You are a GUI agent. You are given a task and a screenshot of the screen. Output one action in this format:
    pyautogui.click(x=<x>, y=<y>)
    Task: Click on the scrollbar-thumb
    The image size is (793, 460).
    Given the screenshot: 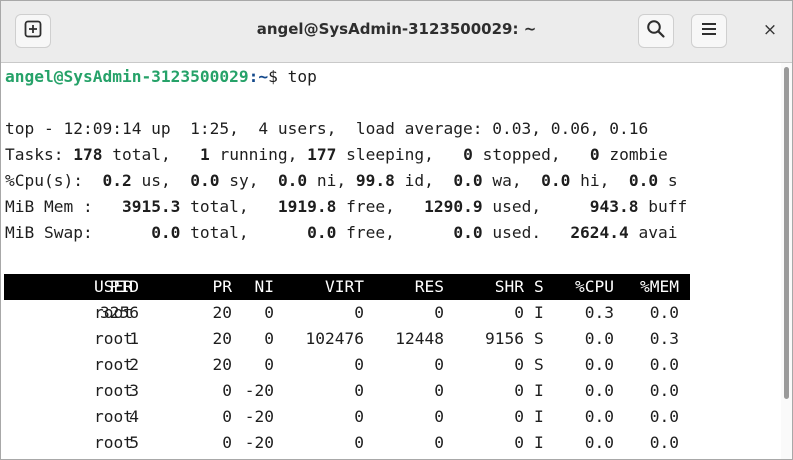 What is the action you would take?
    pyautogui.click(x=786, y=233)
    